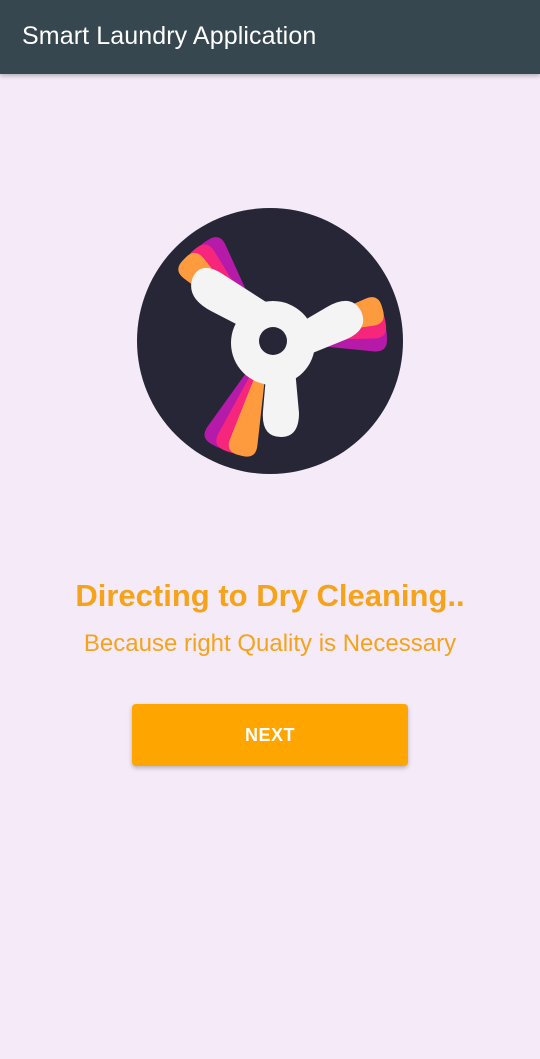 The width and height of the screenshot is (540, 1059). What do you see at coordinates (169, 36) in the screenshot?
I see `app-title: Smart Laundry Application` at bounding box center [169, 36].